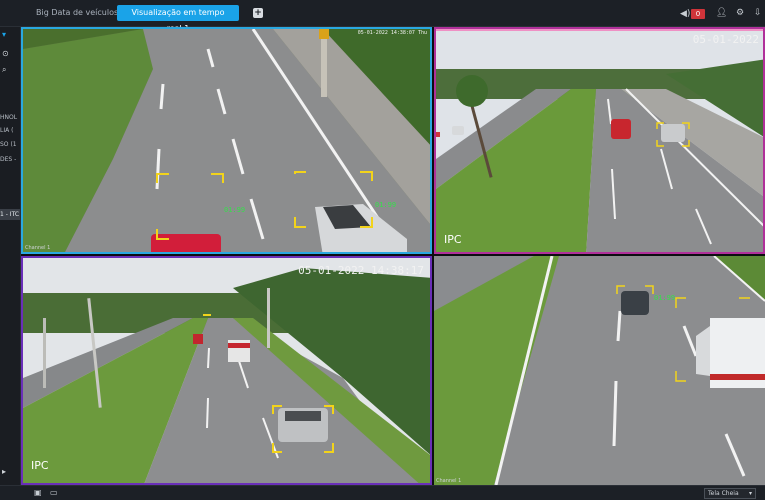  What do you see at coordinates (10, 214) in the screenshot?
I see `device-tree-item-selected-label: 1 - ITC` at bounding box center [10, 214].